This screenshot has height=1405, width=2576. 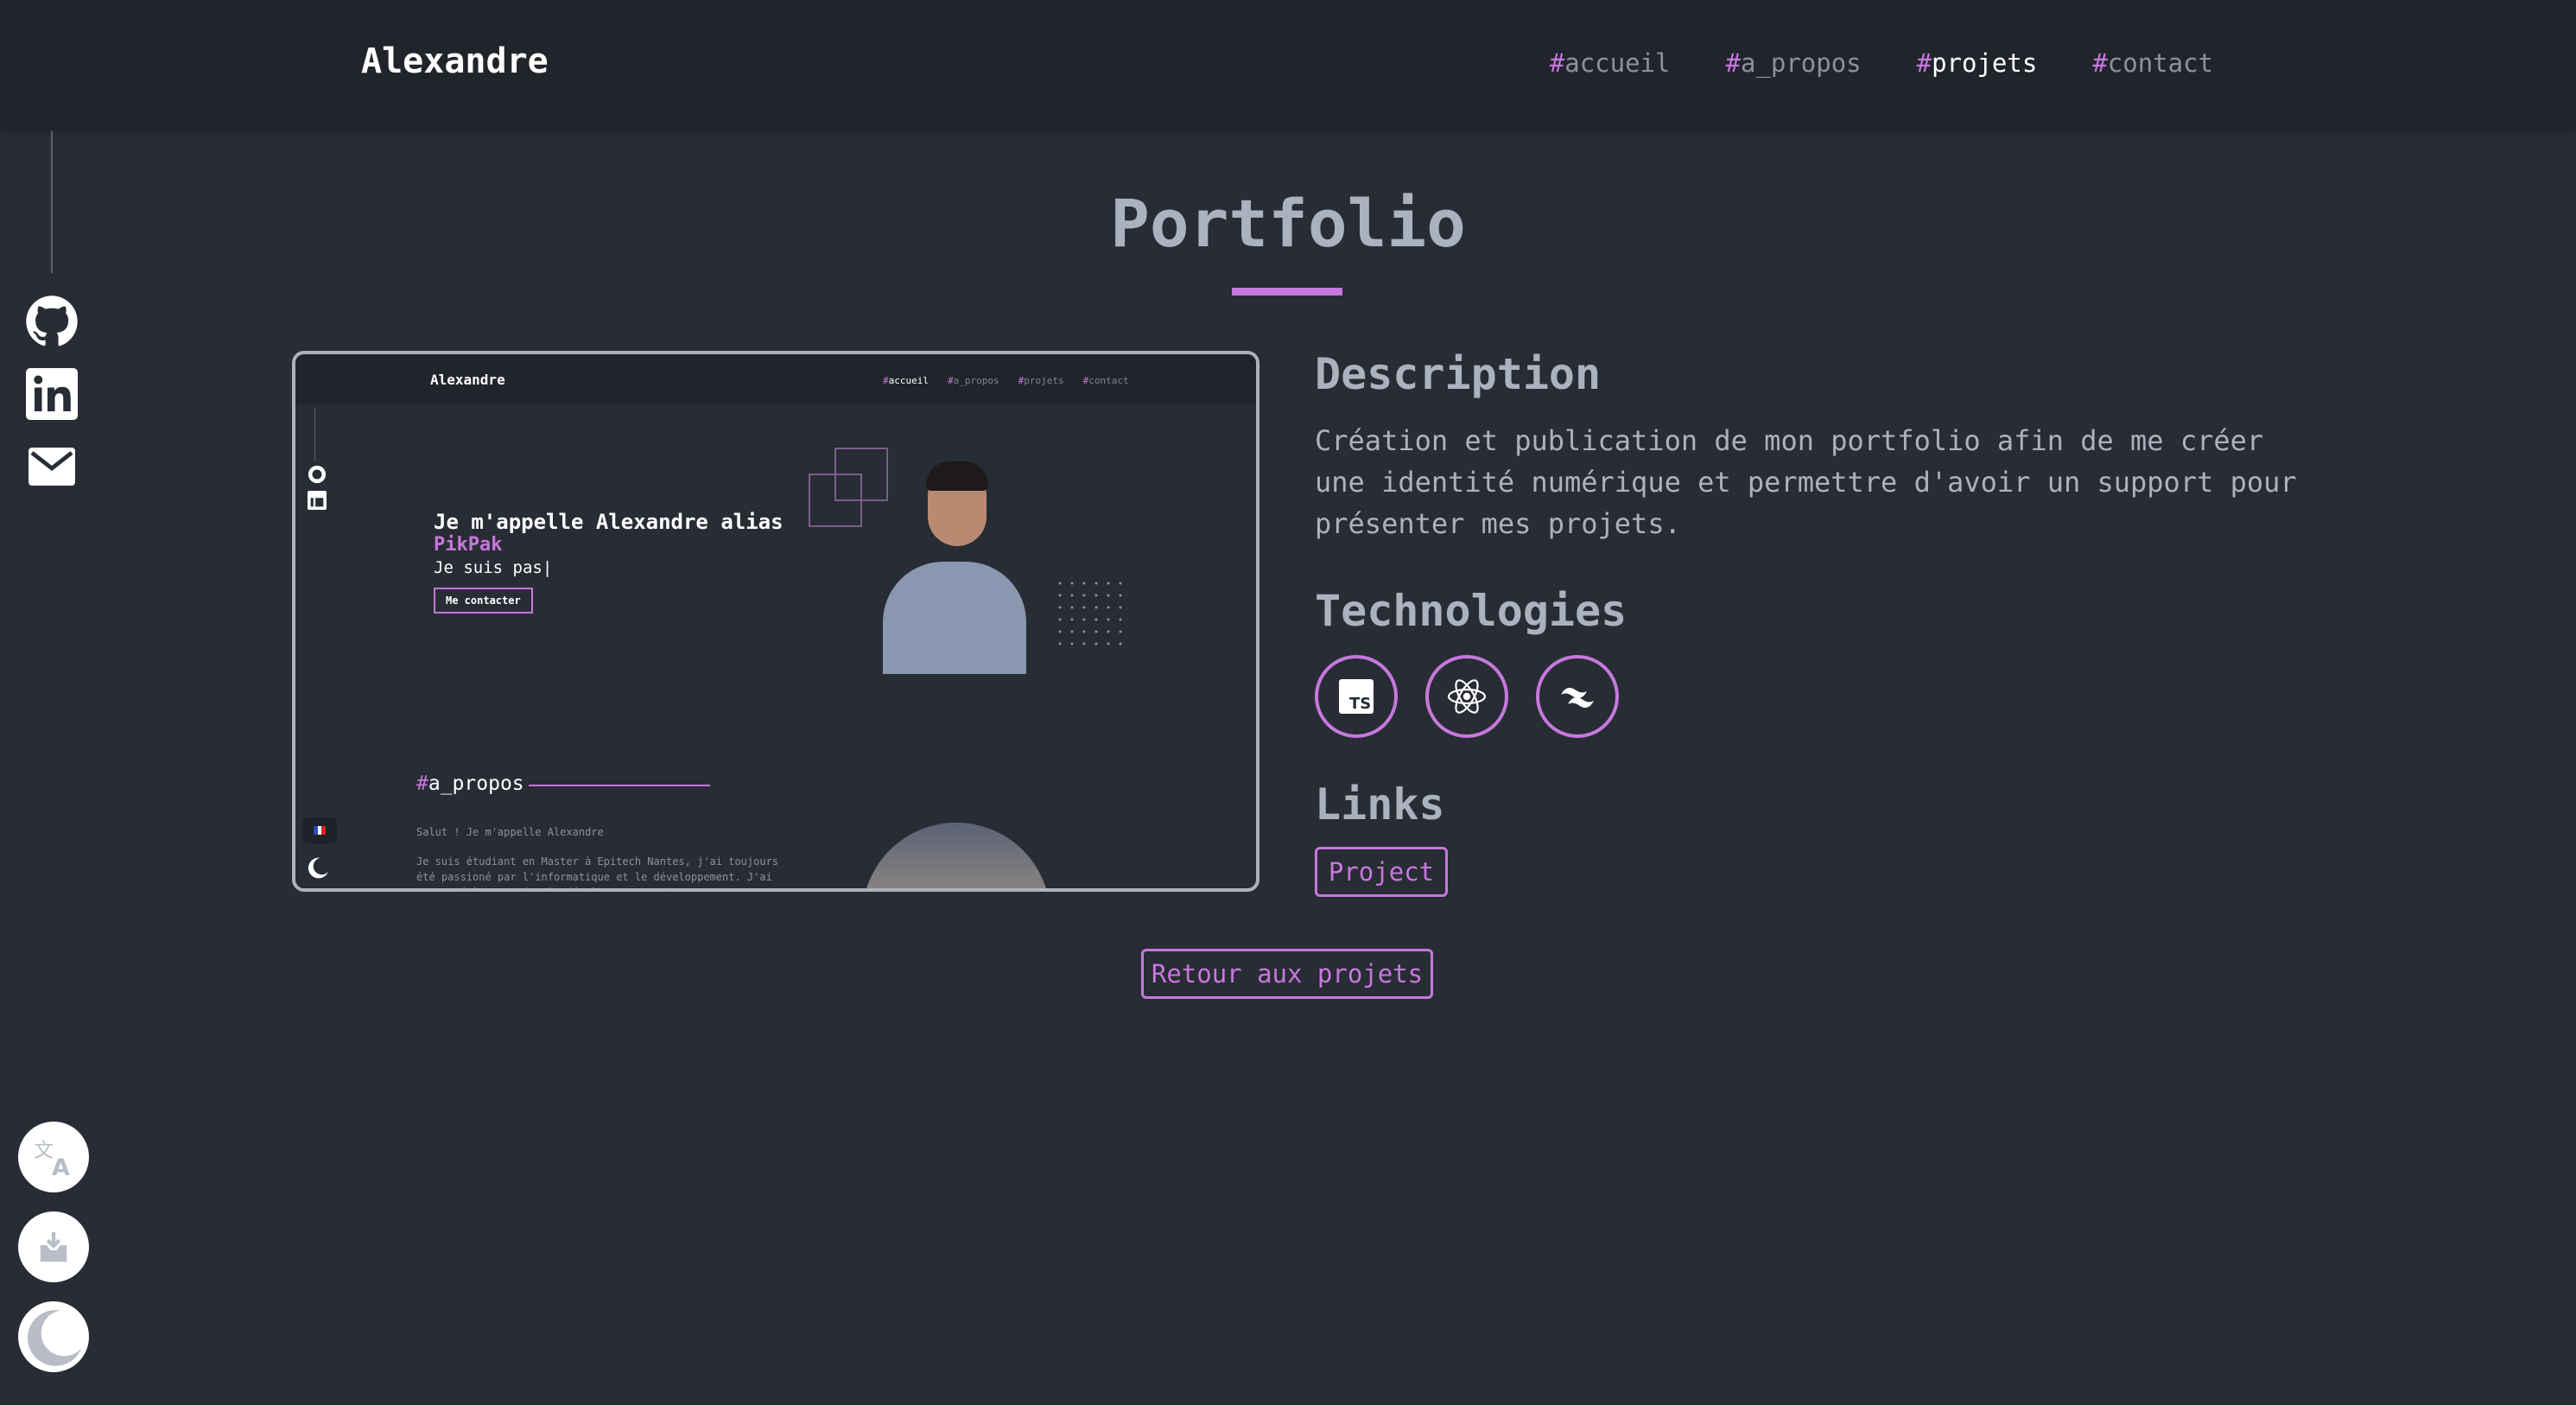 What do you see at coordinates (1881, 63) in the screenshot?
I see `main-nav: #accueil #a_propos #projets #contact` at bounding box center [1881, 63].